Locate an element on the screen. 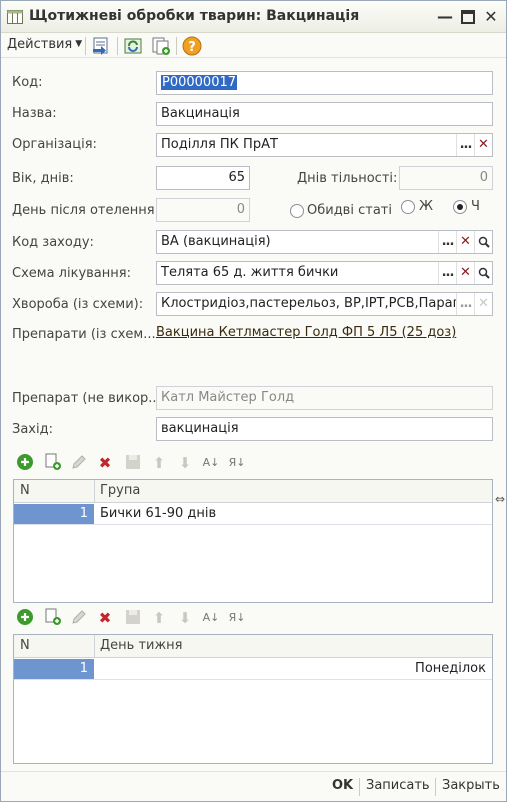 The height and width of the screenshot is (802, 507). post-and-close-icon is located at coordinates (101, 46).